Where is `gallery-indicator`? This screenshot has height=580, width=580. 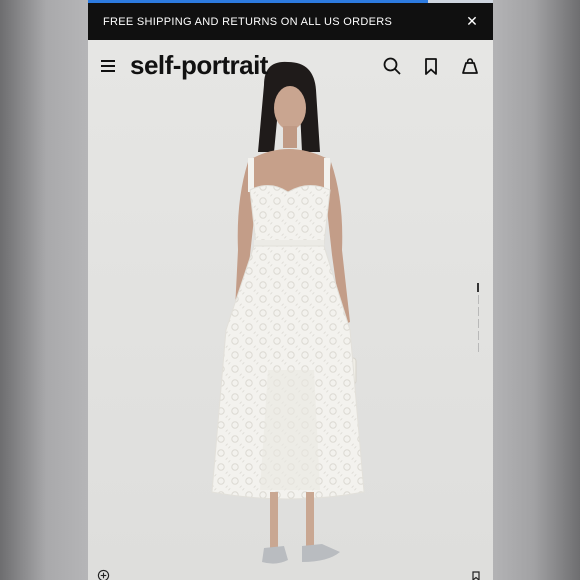 gallery-indicator is located at coordinates (478, 318).